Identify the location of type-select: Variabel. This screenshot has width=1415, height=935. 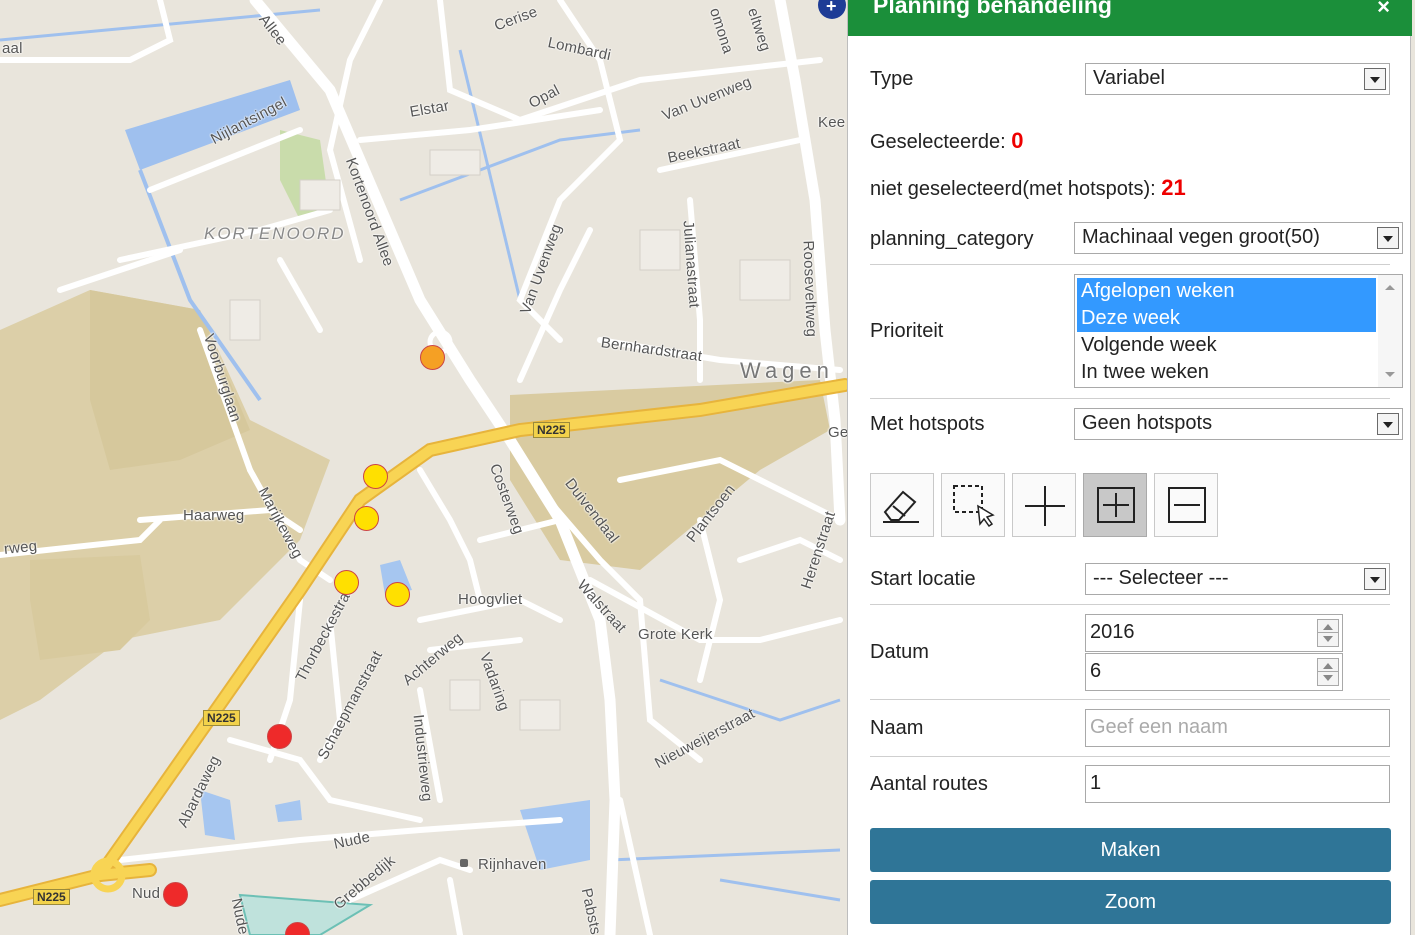
(1237, 79).